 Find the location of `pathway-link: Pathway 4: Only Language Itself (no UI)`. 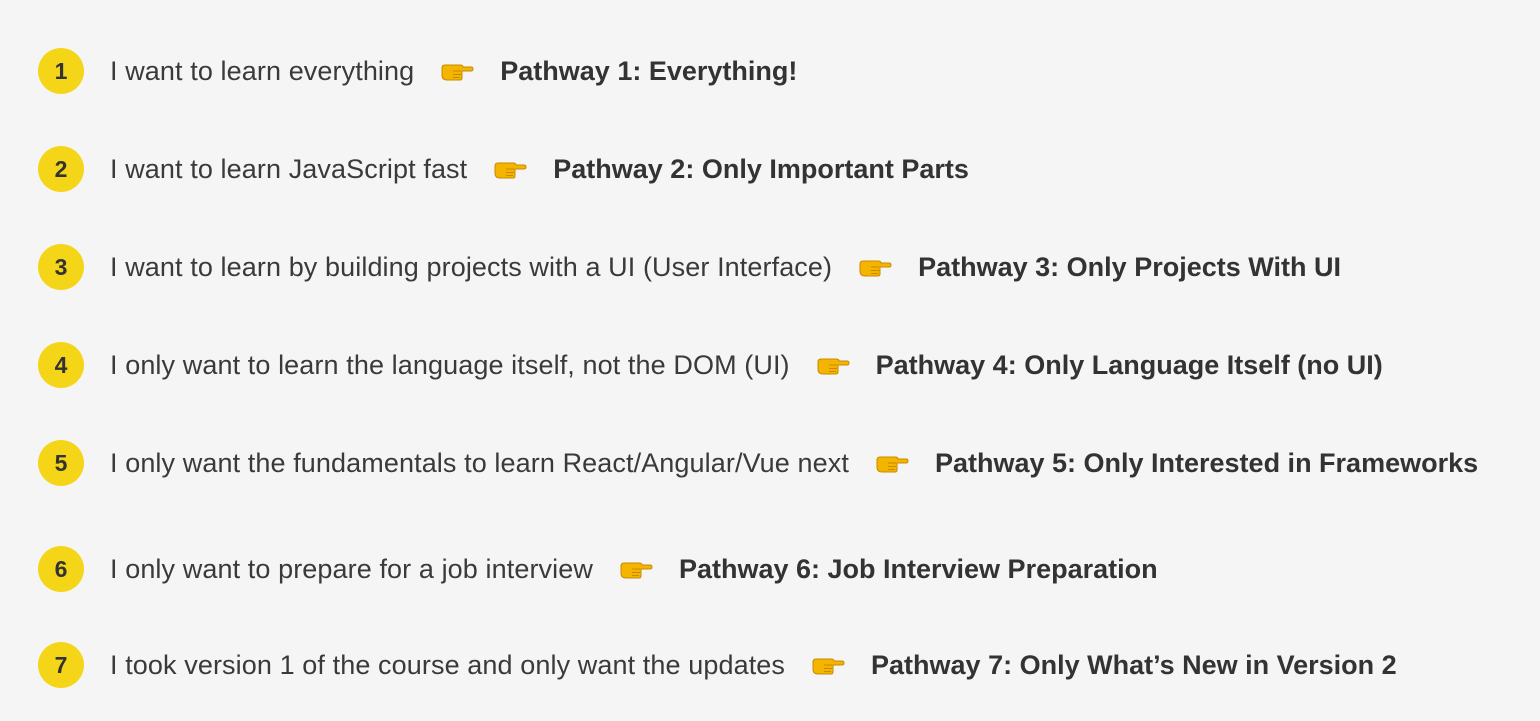

pathway-link: Pathway 4: Only Language Itself (no UI) is located at coordinates (1129, 365).